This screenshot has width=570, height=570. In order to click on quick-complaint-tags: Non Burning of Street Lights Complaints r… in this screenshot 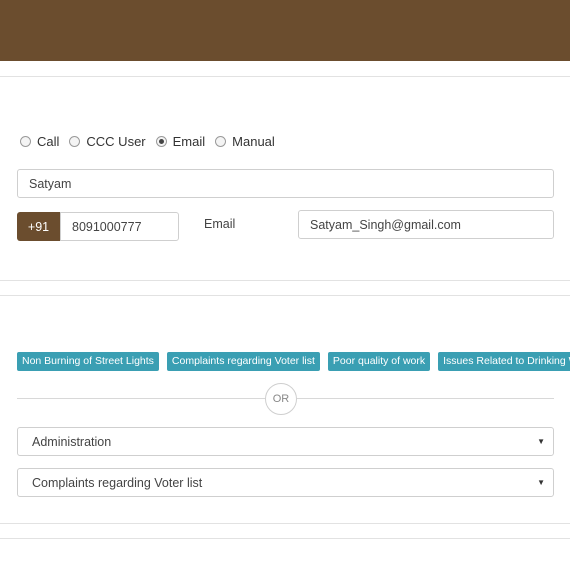, I will do `click(293, 361)`.